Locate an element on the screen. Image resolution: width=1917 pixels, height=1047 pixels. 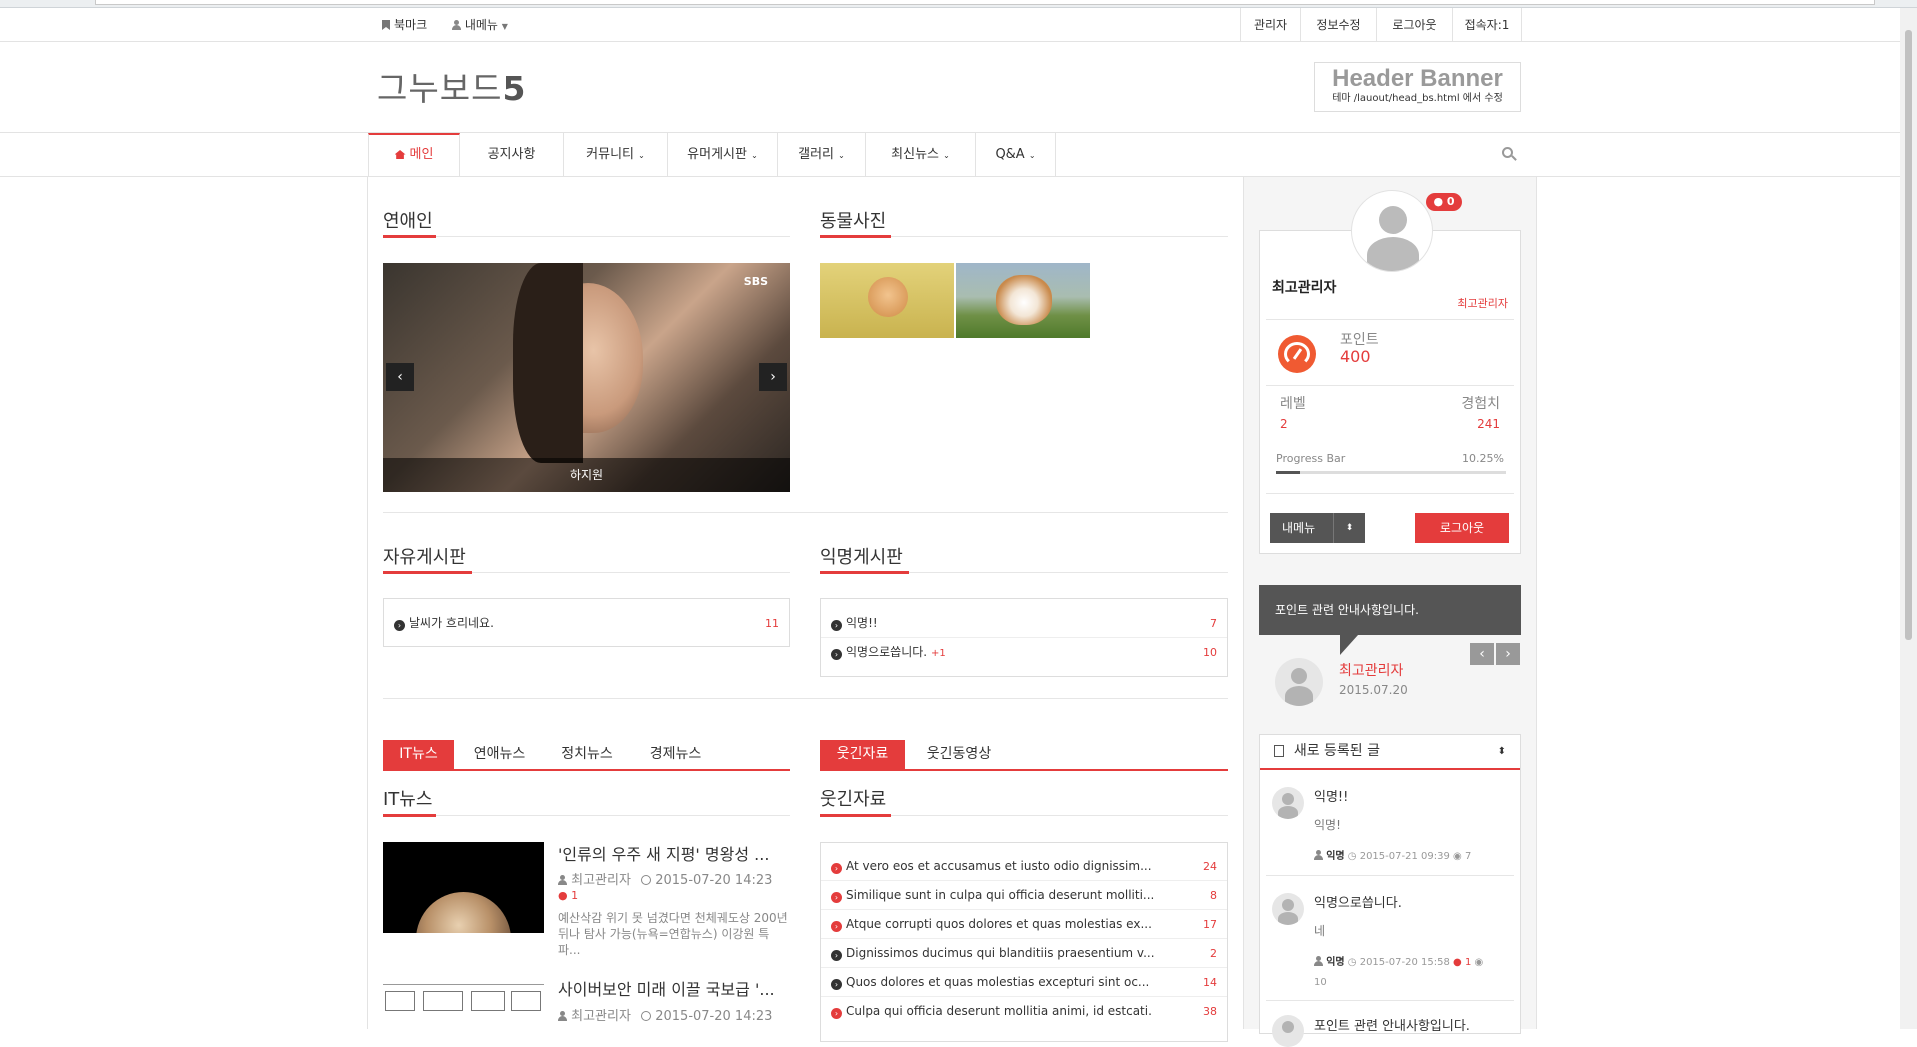
list-item: › 익명!! 7 is located at coordinates (1024, 623).